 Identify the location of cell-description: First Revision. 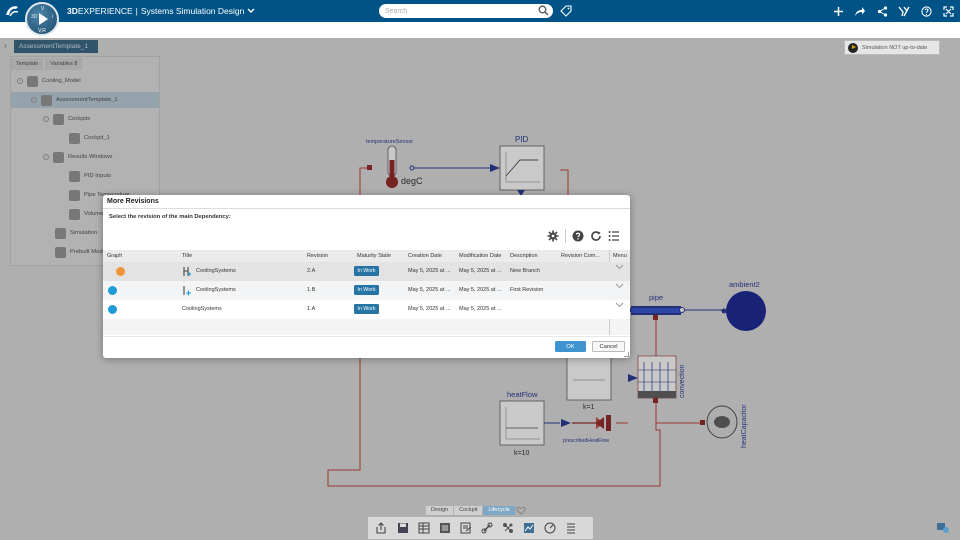
(527, 290).